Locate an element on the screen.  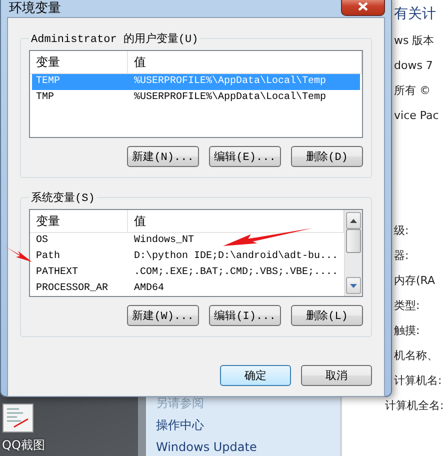
list-view: 变量 值 TEMP %USERPROFILE%\AppData\Local\Temp TMP %USERPROFILE%\AppData\Local\Temp is located at coordinates (196, 94).